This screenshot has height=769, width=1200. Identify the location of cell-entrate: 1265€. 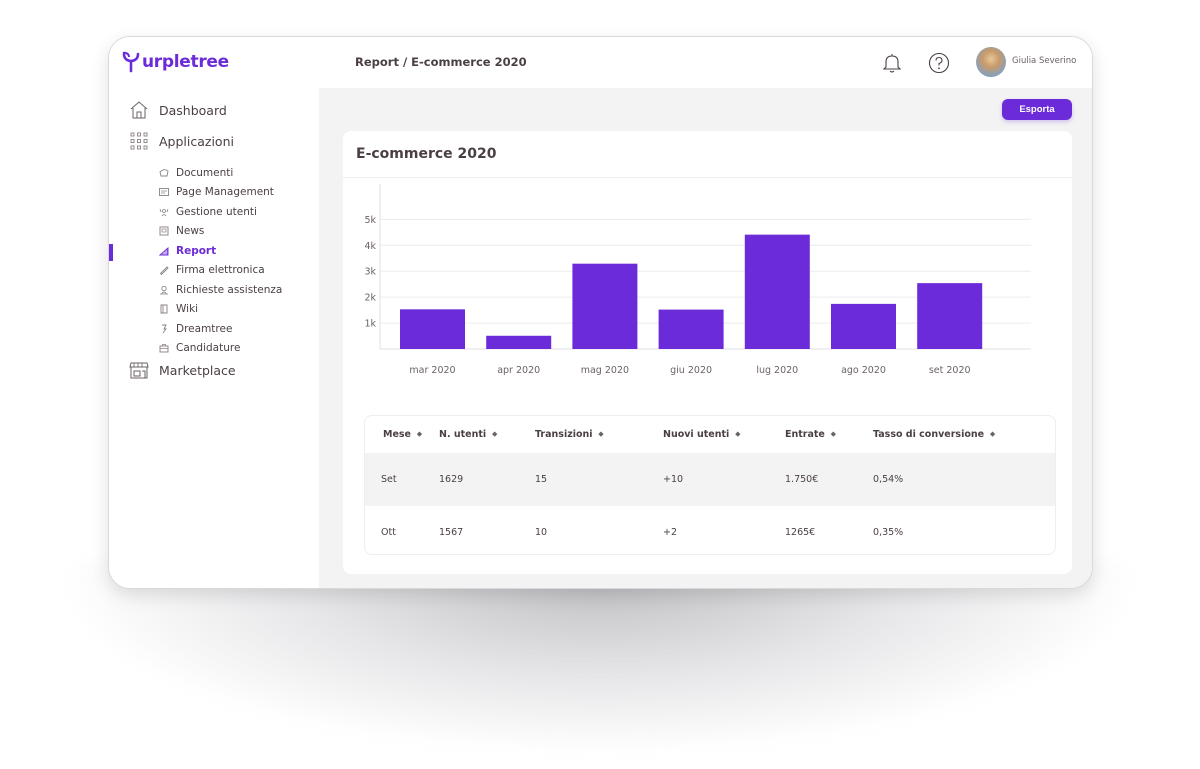
(800, 532).